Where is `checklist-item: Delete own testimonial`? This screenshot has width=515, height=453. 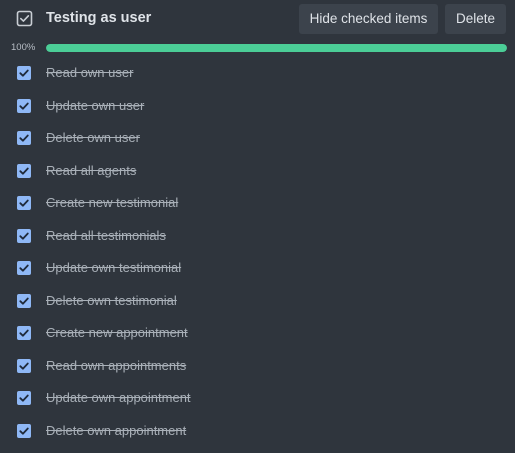 checklist-item: Delete own testimonial is located at coordinates (257, 300).